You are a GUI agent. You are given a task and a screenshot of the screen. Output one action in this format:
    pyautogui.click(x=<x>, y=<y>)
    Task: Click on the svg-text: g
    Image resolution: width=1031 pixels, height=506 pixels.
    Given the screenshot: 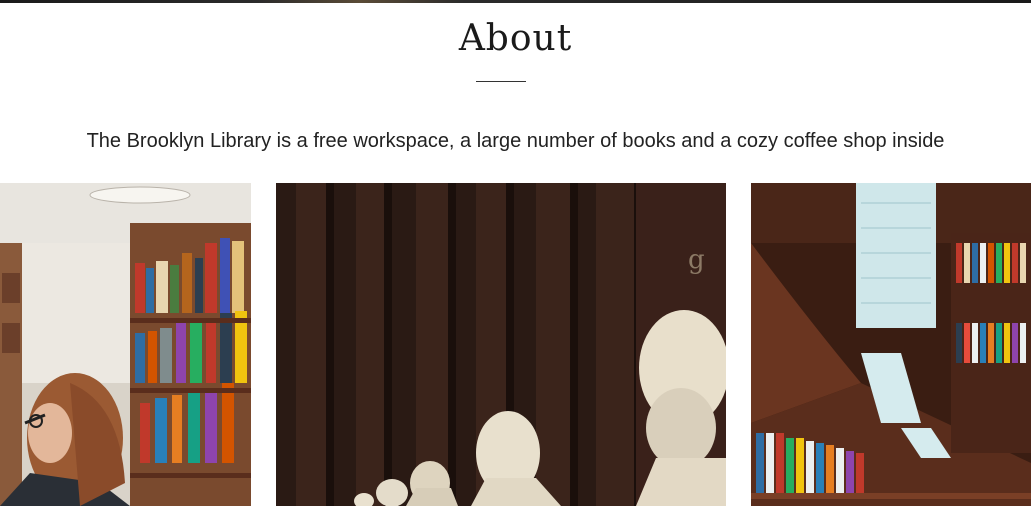 What is the action you would take?
    pyautogui.click(x=696, y=260)
    